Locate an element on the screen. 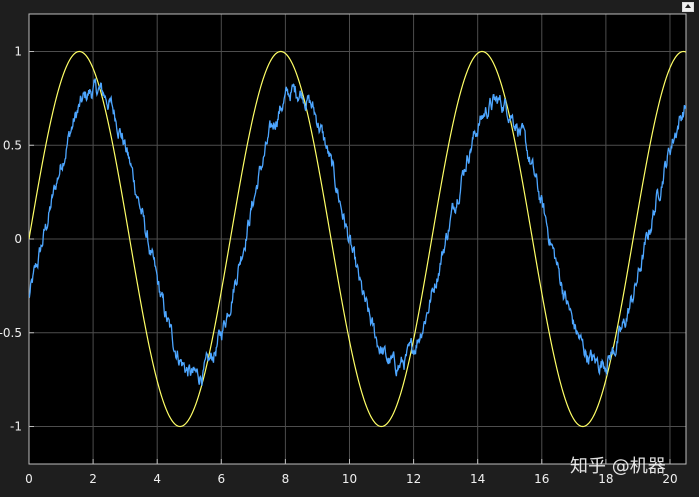 This screenshot has height=497, width=699. x-tick-label: 4 is located at coordinates (157, 479).